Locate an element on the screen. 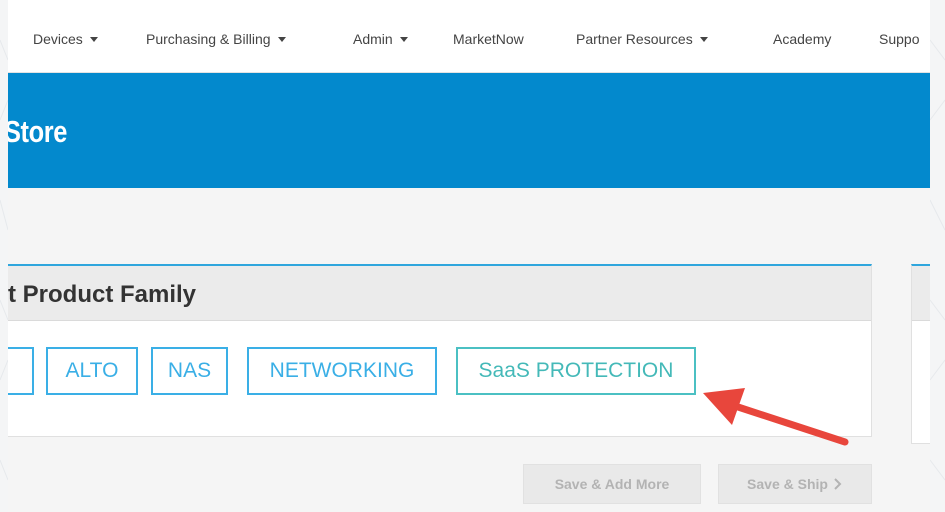 This screenshot has width=945, height=512. nav-item-label: Devices is located at coordinates (58, 39).